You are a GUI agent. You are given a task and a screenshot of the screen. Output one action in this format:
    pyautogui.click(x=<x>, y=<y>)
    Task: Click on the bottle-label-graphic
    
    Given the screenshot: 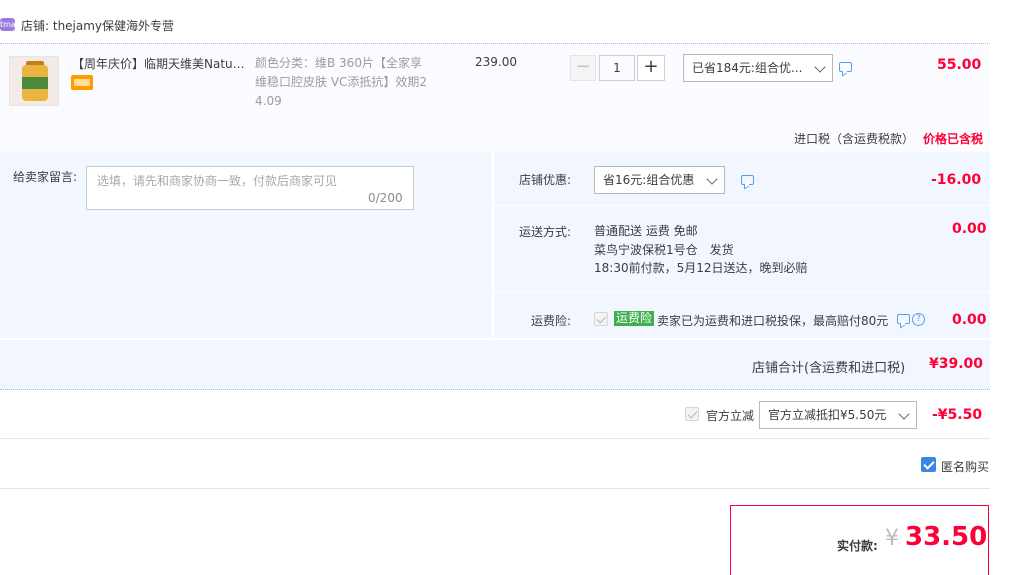 What is the action you would take?
    pyautogui.click(x=35, y=83)
    